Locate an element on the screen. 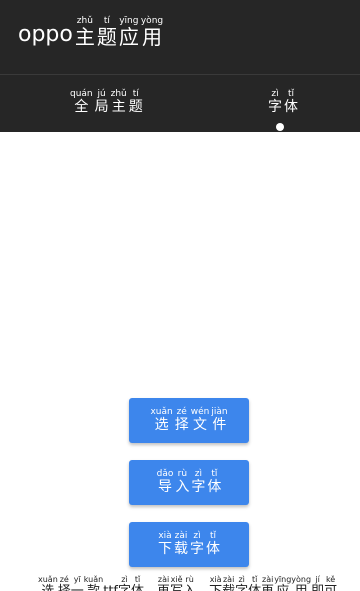 The image size is (360, 591). button-label-char: 下xià is located at coordinates (165, 544).